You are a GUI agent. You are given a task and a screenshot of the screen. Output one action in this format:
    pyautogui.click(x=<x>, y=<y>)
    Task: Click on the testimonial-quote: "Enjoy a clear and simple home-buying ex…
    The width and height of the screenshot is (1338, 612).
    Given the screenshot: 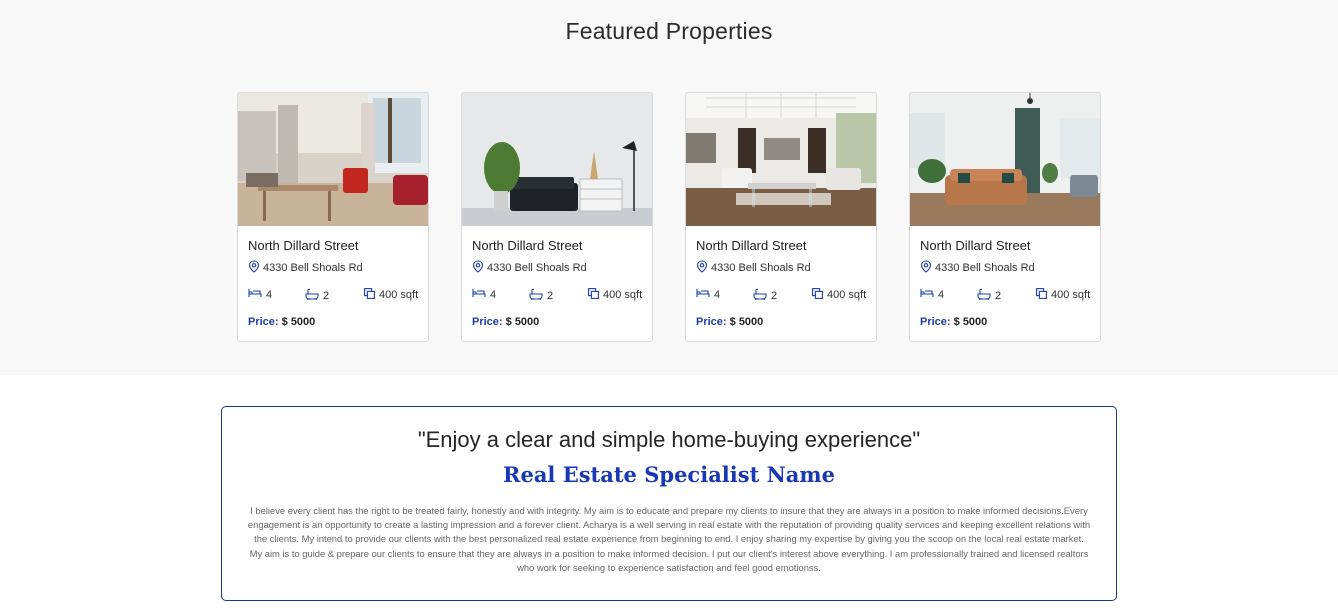 What is the action you would take?
    pyautogui.click(x=669, y=439)
    